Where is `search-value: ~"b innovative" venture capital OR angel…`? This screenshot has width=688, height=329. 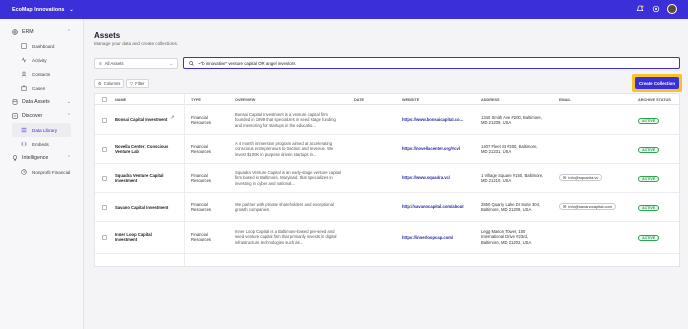
search-value: ~"b innovative" venture capital OR angel… is located at coordinates (247, 63).